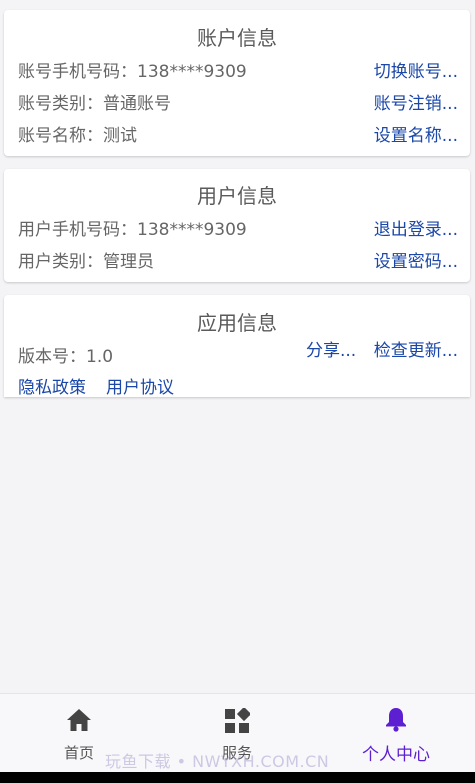  Describe the element at coordinates (237, 38) in the screenshot. I see `account-info-title: 账户信息` at that location.